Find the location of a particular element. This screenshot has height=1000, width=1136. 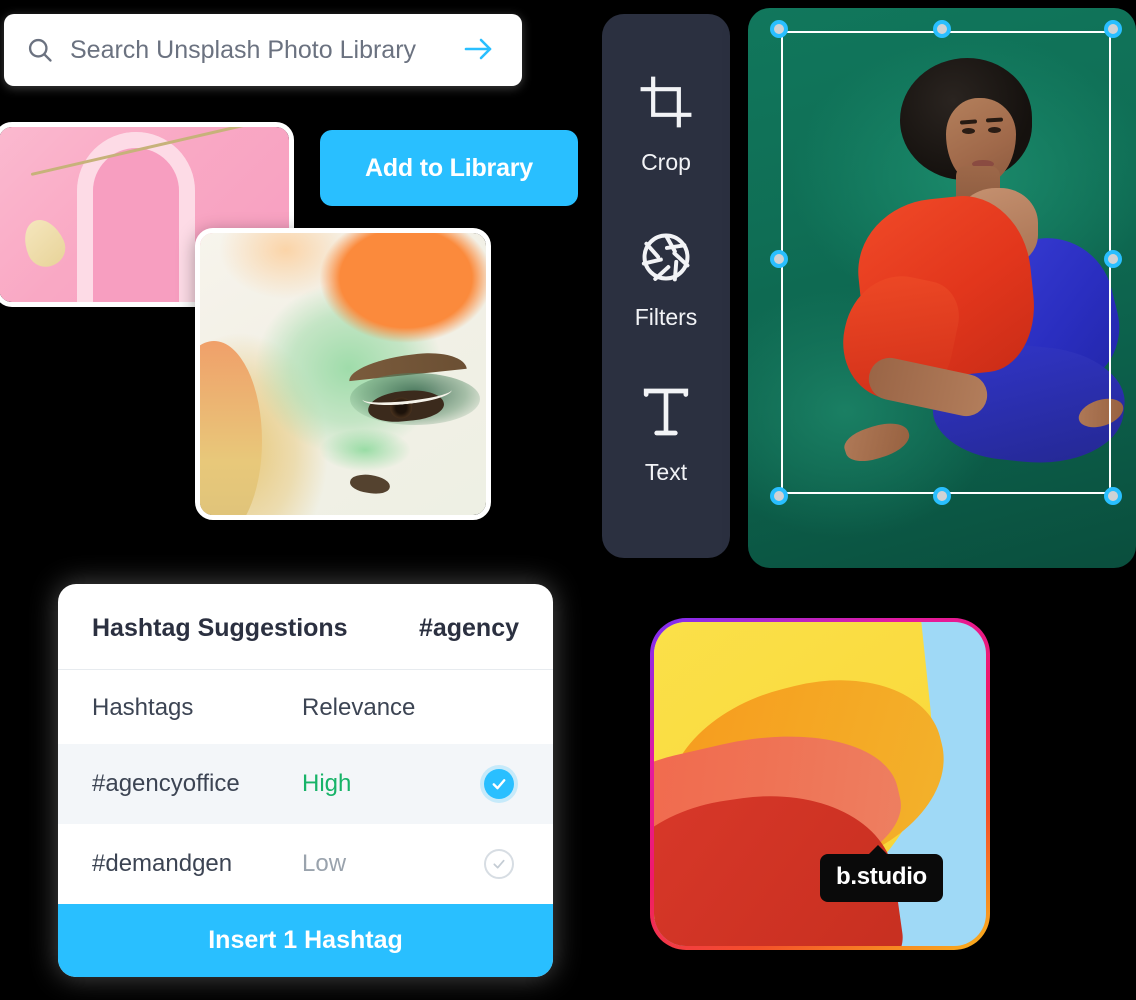

hashtag-panel-title: Hashtag Suggestions is located at coordinates (220, 628).